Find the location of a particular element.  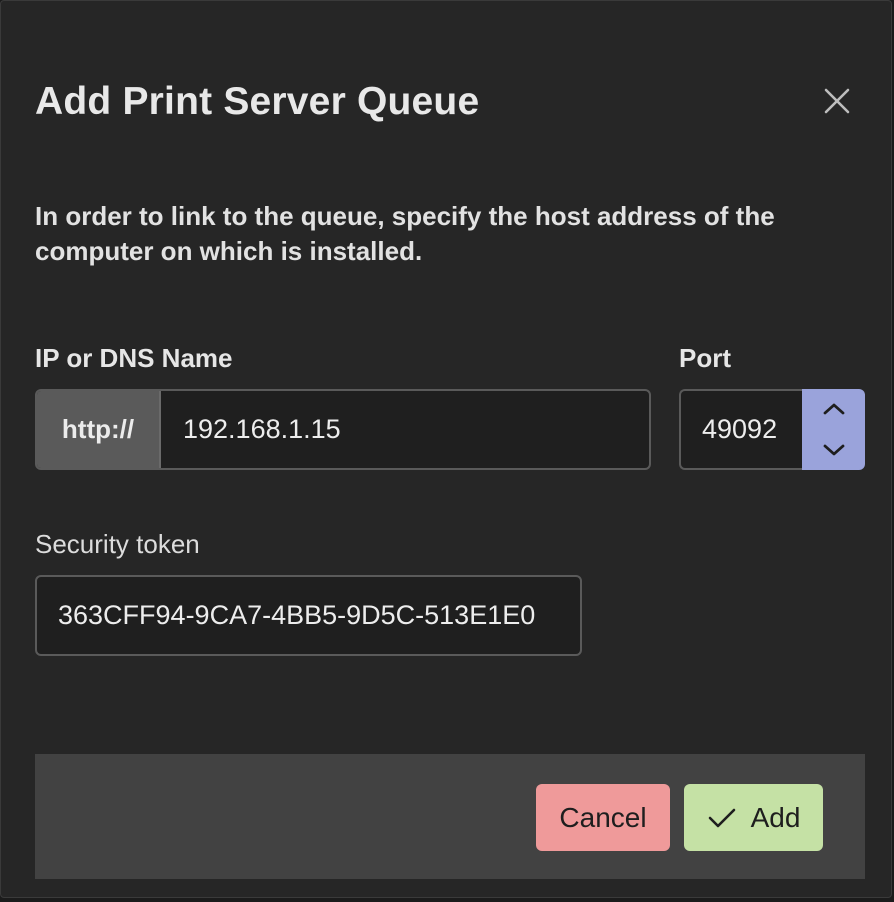

security-token-label: Security token is located at coordinates (117, 544).